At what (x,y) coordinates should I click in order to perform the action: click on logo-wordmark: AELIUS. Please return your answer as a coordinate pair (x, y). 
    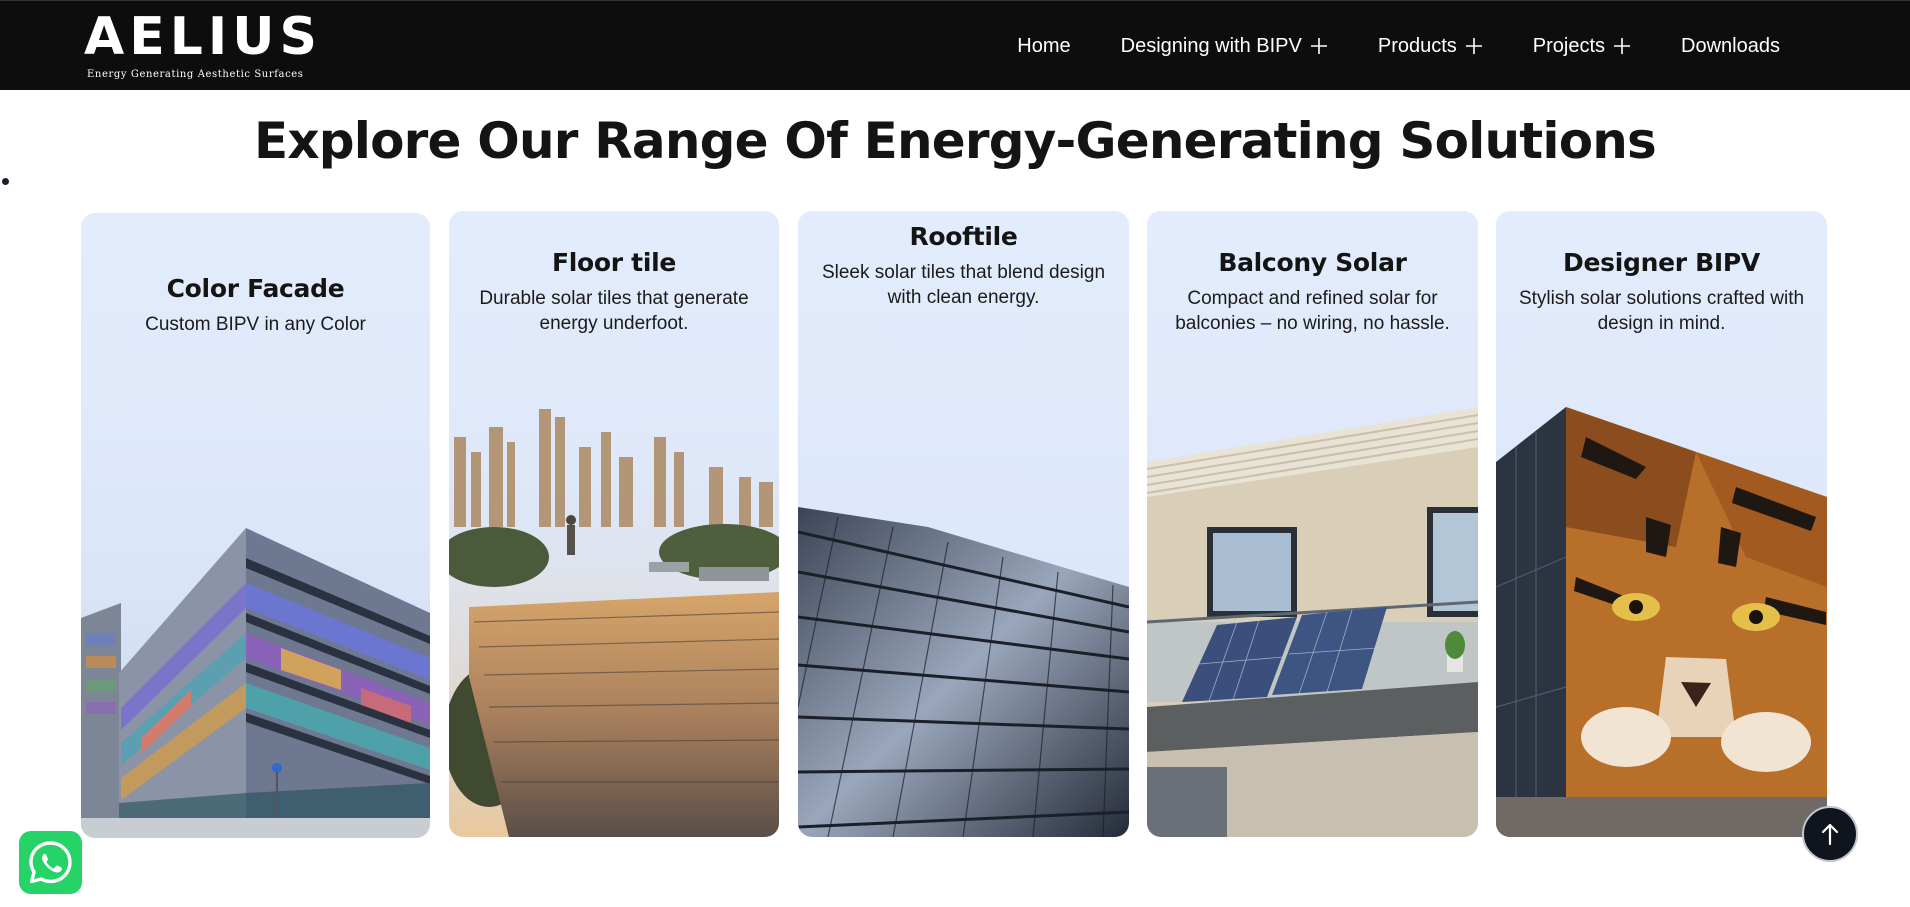
    Looking at the image, I should click on (203, 37).